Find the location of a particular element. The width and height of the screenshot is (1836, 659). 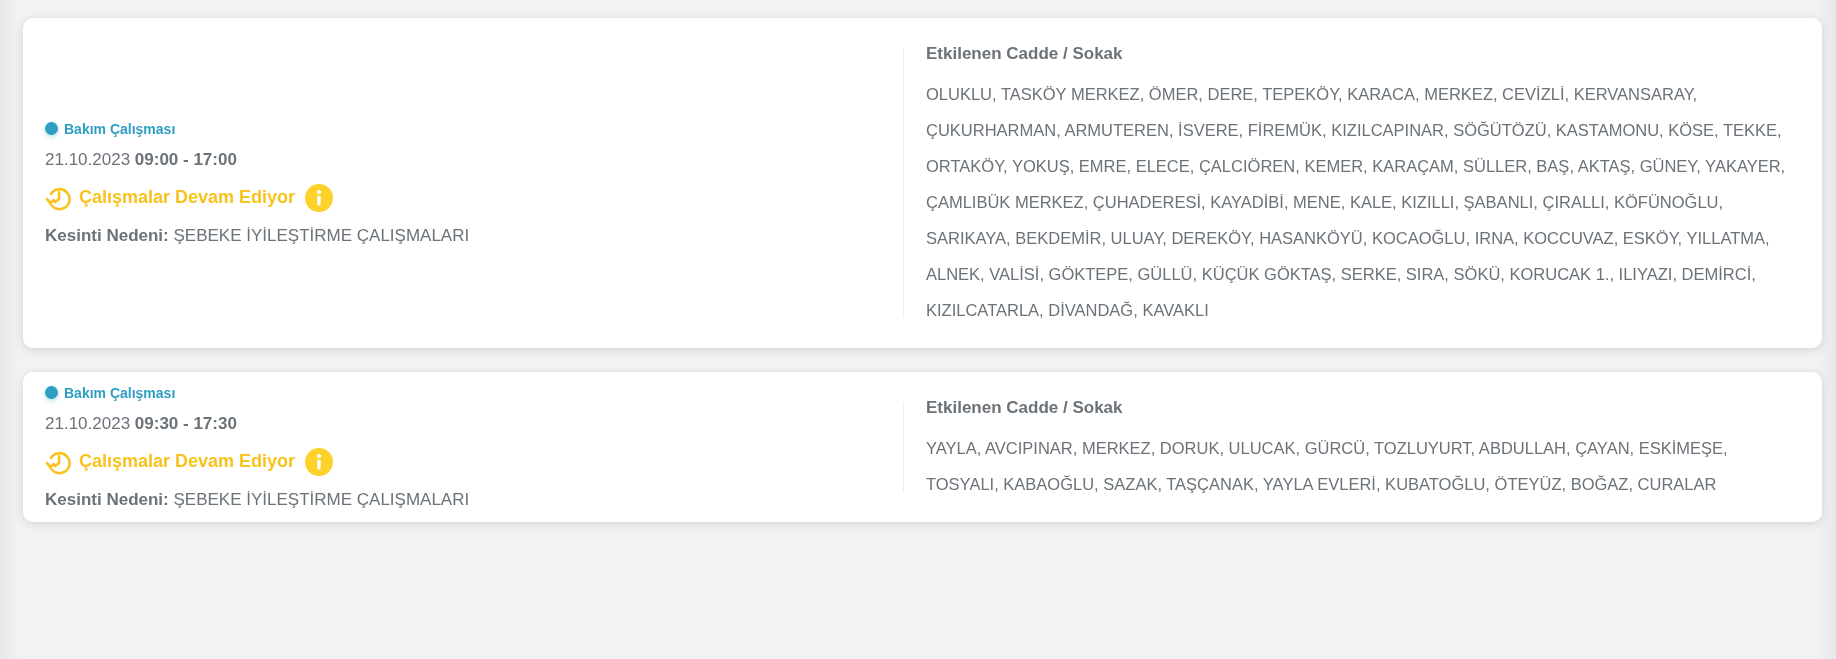

date-time: 21.10.2023 09:30 - 17:30 is located at coordinates (141, 423).